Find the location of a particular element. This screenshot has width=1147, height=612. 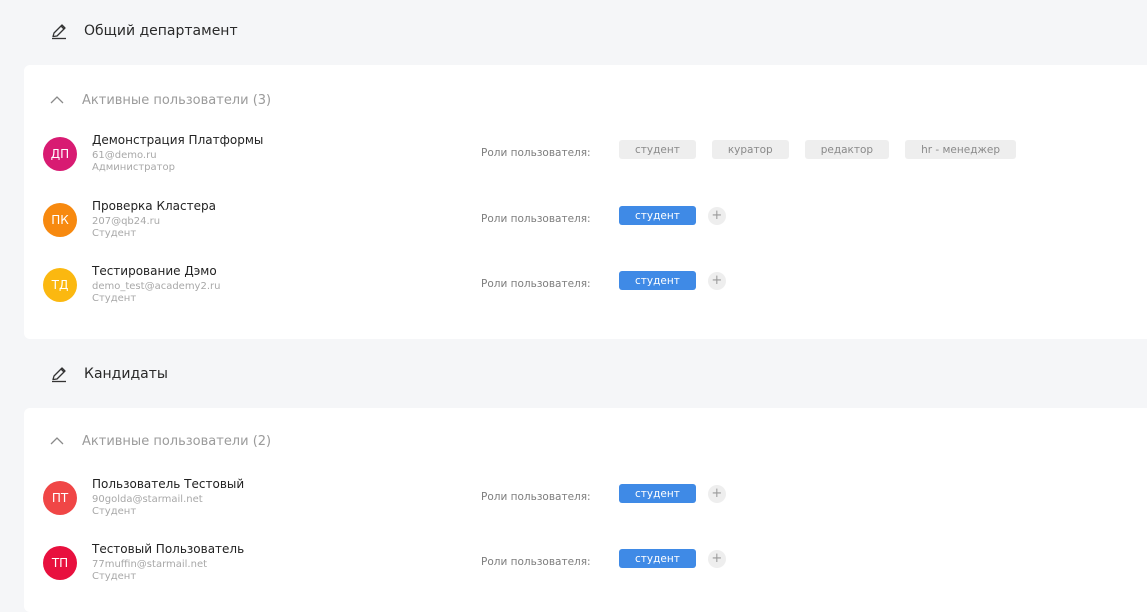

role-chips: студент куратор редактор hr - менеджер is located at coordinates (825, 149).